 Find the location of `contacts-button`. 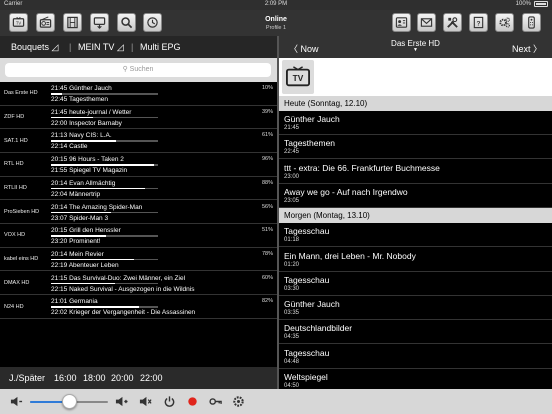

contacts-button is located at coordinates (401, 22).